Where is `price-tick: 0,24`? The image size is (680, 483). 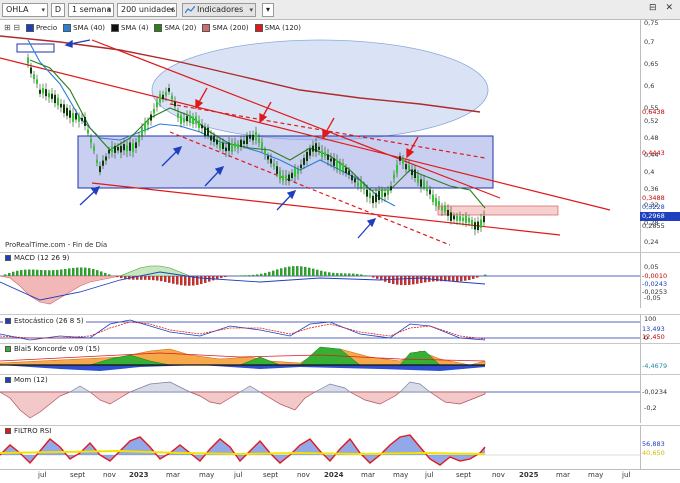 price-tick: 0,24 is located at coordinates (651, 242).